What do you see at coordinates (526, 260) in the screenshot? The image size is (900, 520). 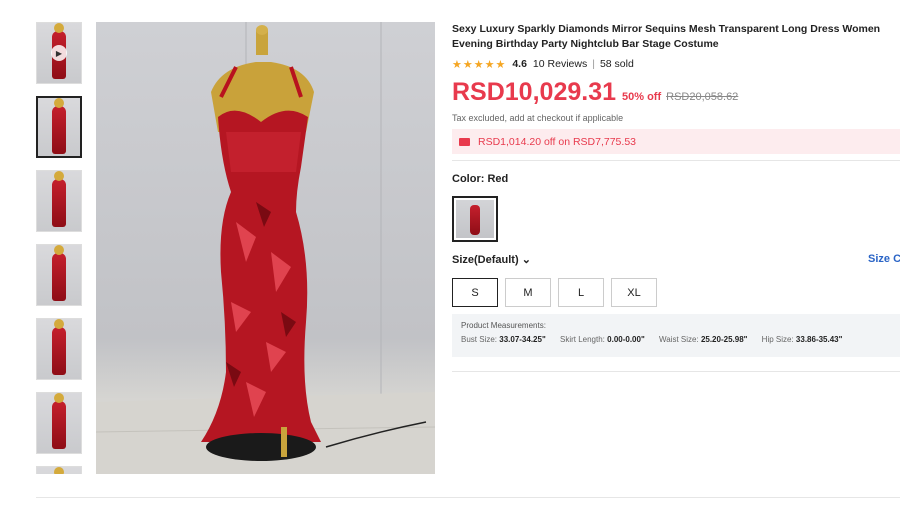 I see `chevron-down-icon: ⌄` at bounding box center [526, 260].